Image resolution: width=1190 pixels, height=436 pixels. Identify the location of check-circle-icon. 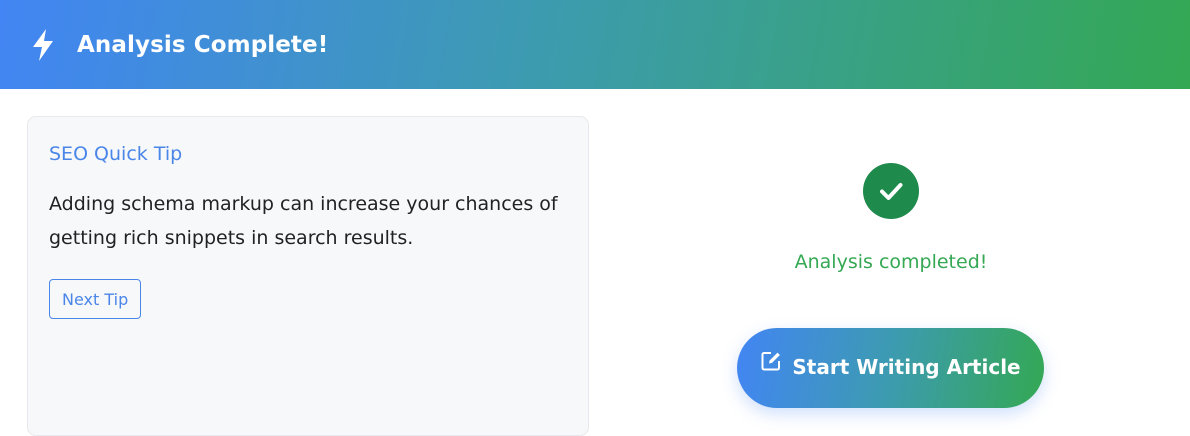
(891, 191).